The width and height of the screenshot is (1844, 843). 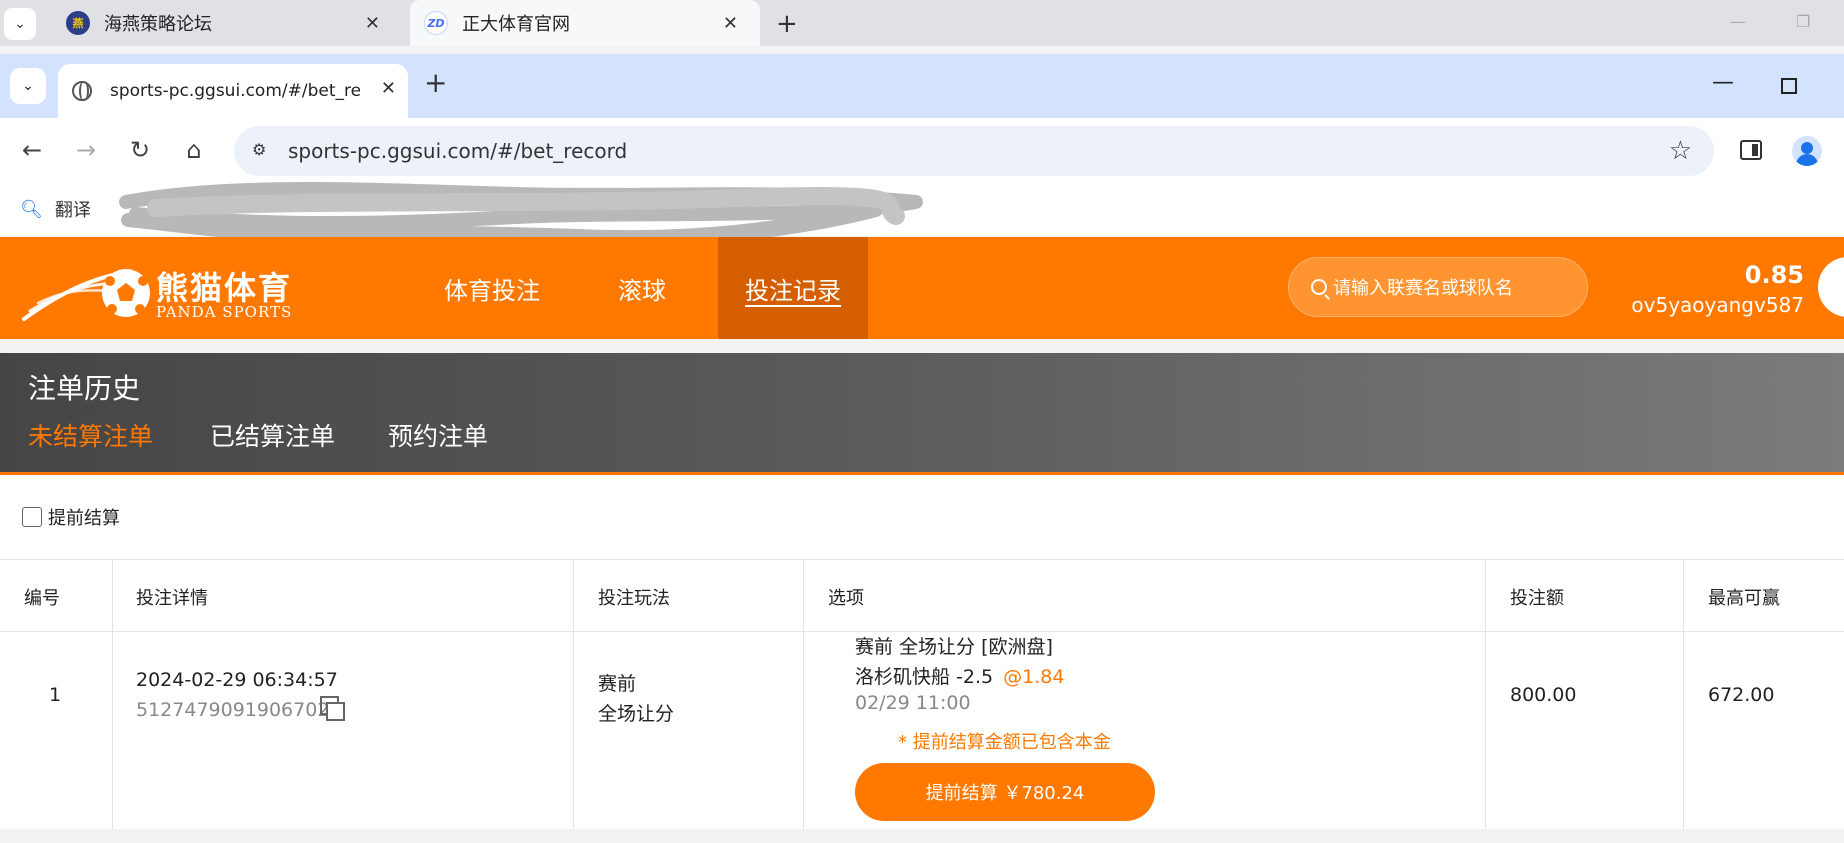 What do you see at coordinates (585, 23) in the screenshot?
I see `outer-tab-zhengda: ZD 正大体育官网 ✕` at bounding box center [585, 23].